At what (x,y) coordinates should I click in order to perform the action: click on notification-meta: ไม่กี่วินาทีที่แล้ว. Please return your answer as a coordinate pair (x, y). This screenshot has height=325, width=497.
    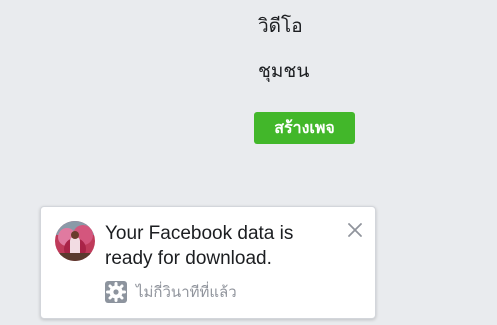
    Looking at the image, I should click on (171, 292).